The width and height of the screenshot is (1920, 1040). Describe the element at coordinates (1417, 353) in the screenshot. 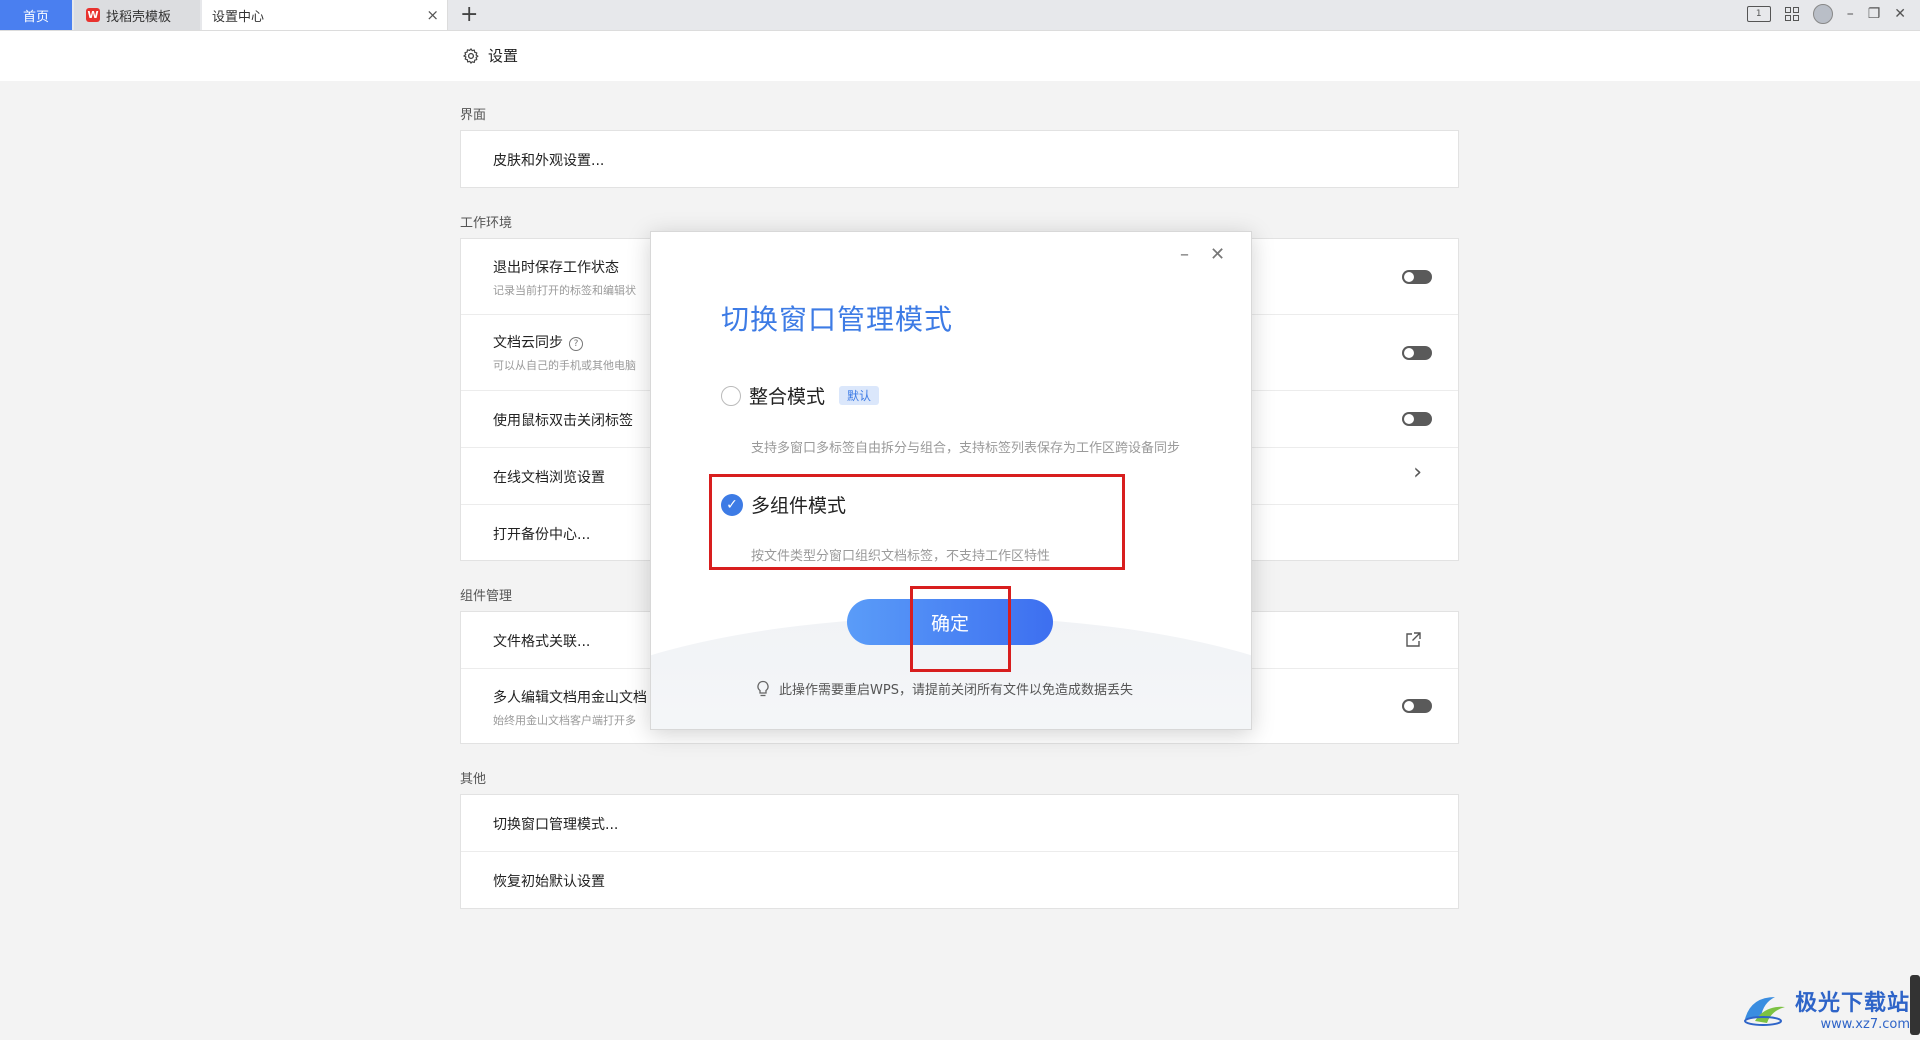

I see `cloud-sync-toggle` at that location.